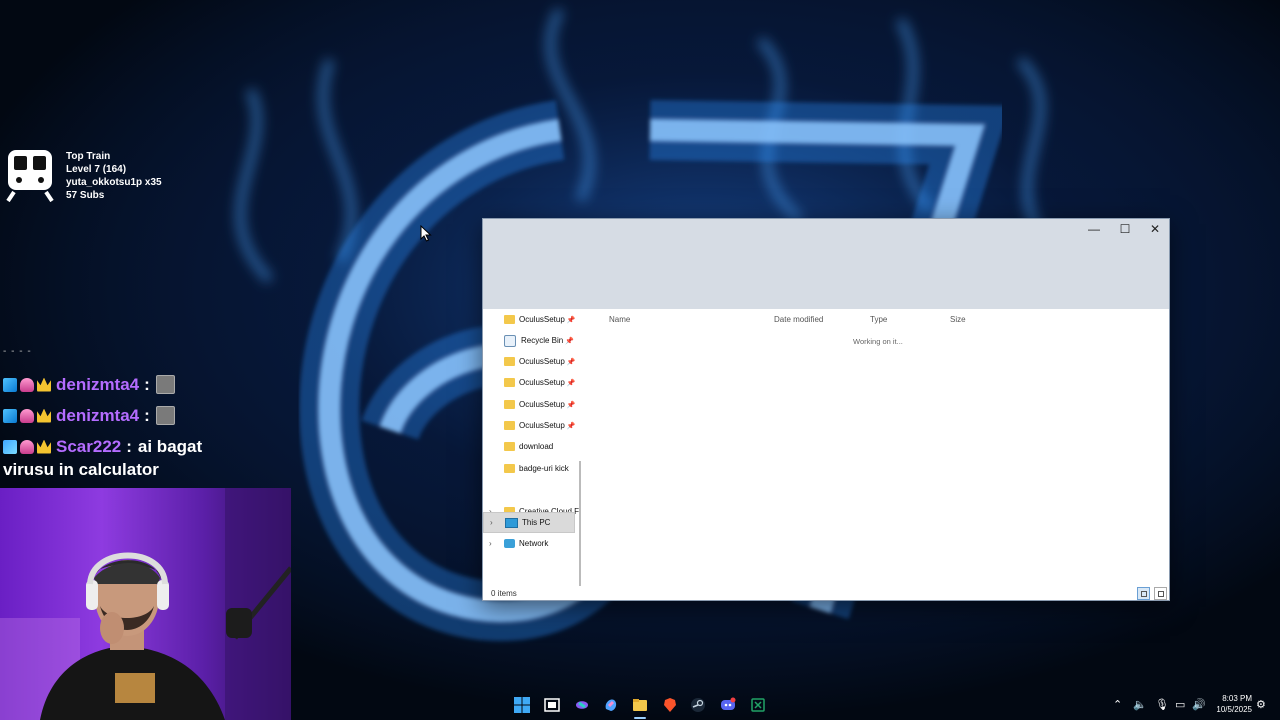  Describe the element at coordinates (1234, 709) in the screenshot. I see `clock-date: 10/5/2025` at that location.